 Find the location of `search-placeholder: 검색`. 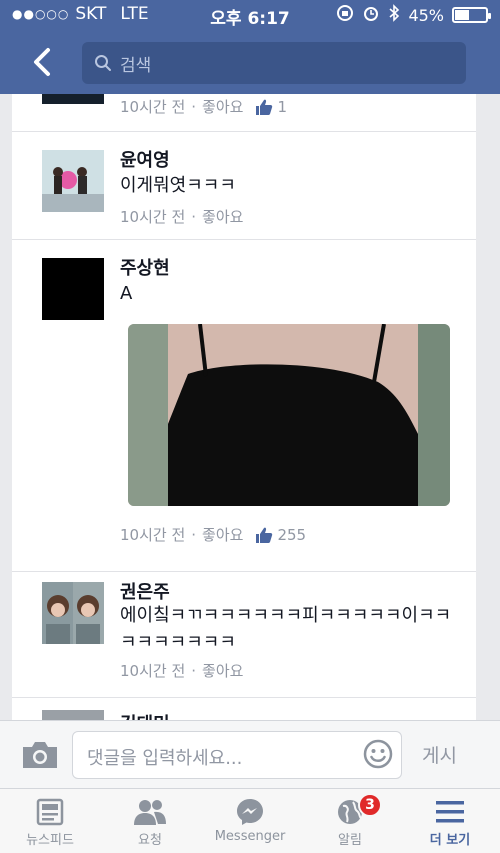

search-placeholder: 검색 is located at coordinates (136, 65).